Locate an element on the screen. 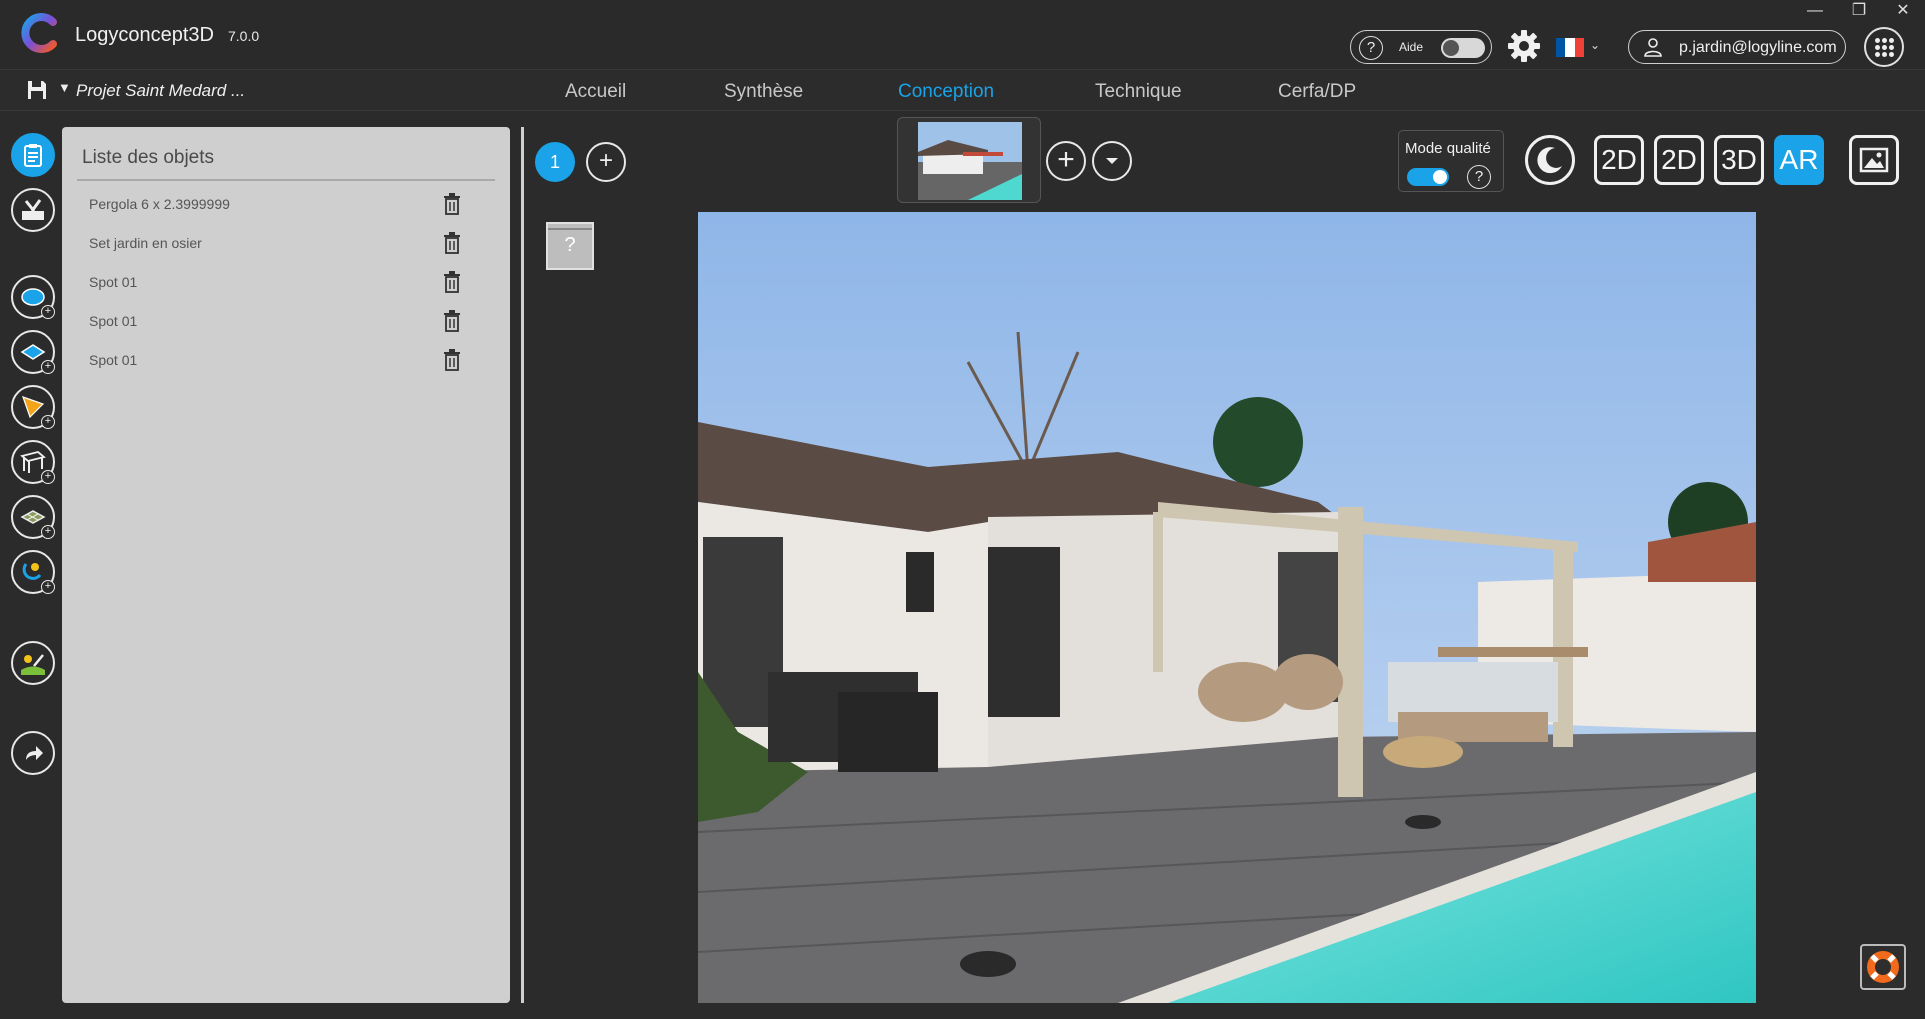  user-account-button: p.jardin@logyline.com is located at coordinates (1737, 47).